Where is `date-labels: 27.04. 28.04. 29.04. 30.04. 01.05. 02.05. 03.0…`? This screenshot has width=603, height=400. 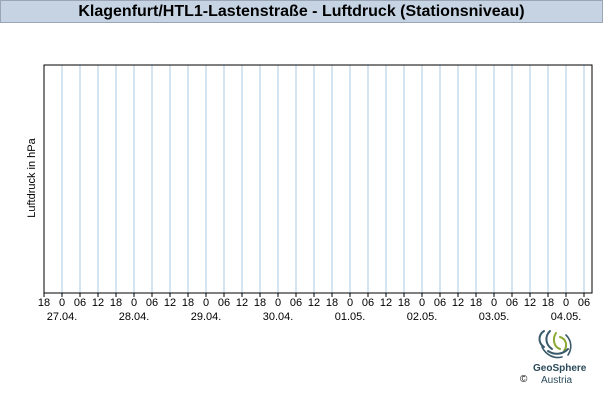
date-labels: 27.04. 28.04. 29.04. 30.04. 01.05. 02.05. 03.0… is located at coordinates (314, 317).